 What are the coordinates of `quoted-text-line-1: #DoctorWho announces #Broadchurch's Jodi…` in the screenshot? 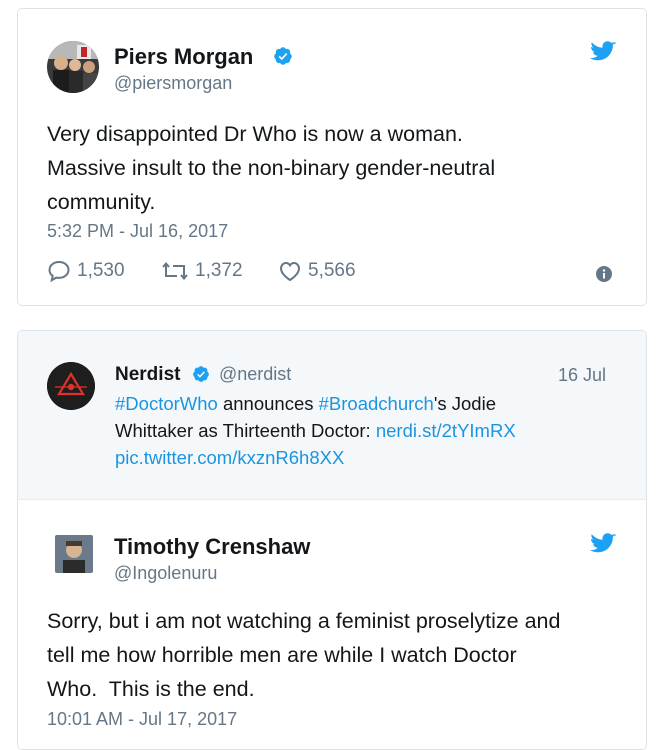 It's located at (305, 403).